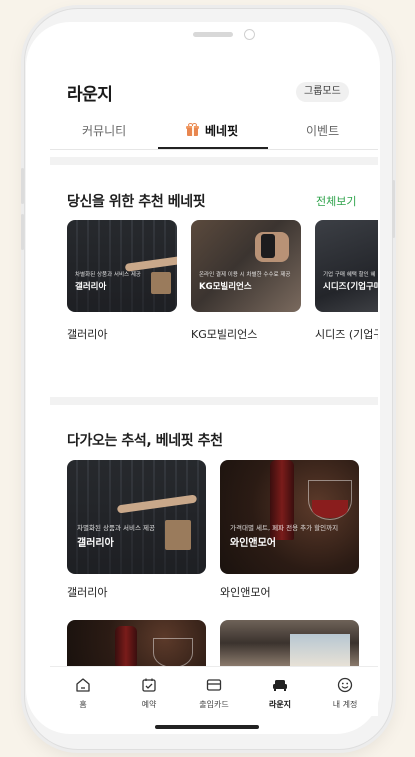 The width and height of the screenshot is (415, 757). Describe the element at coordinates (245, 592) in the screenshot. I see `card-label: 와인앤모어` at that location.